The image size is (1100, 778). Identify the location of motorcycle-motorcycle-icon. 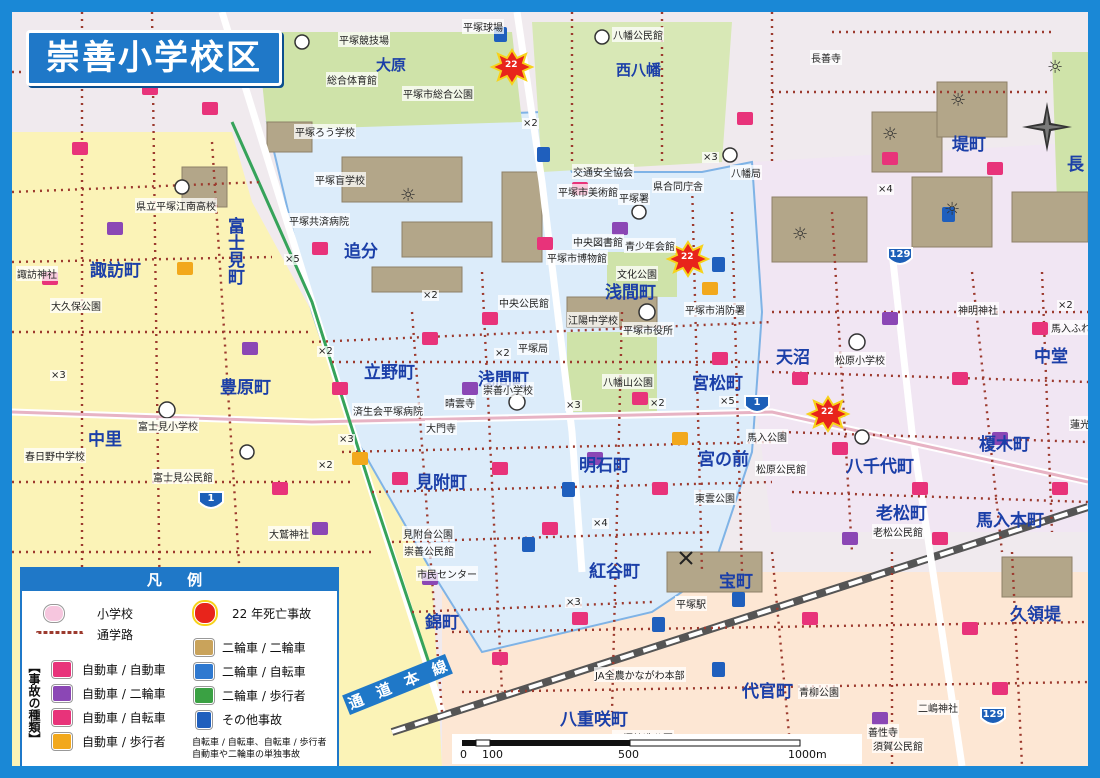
(204, 647).